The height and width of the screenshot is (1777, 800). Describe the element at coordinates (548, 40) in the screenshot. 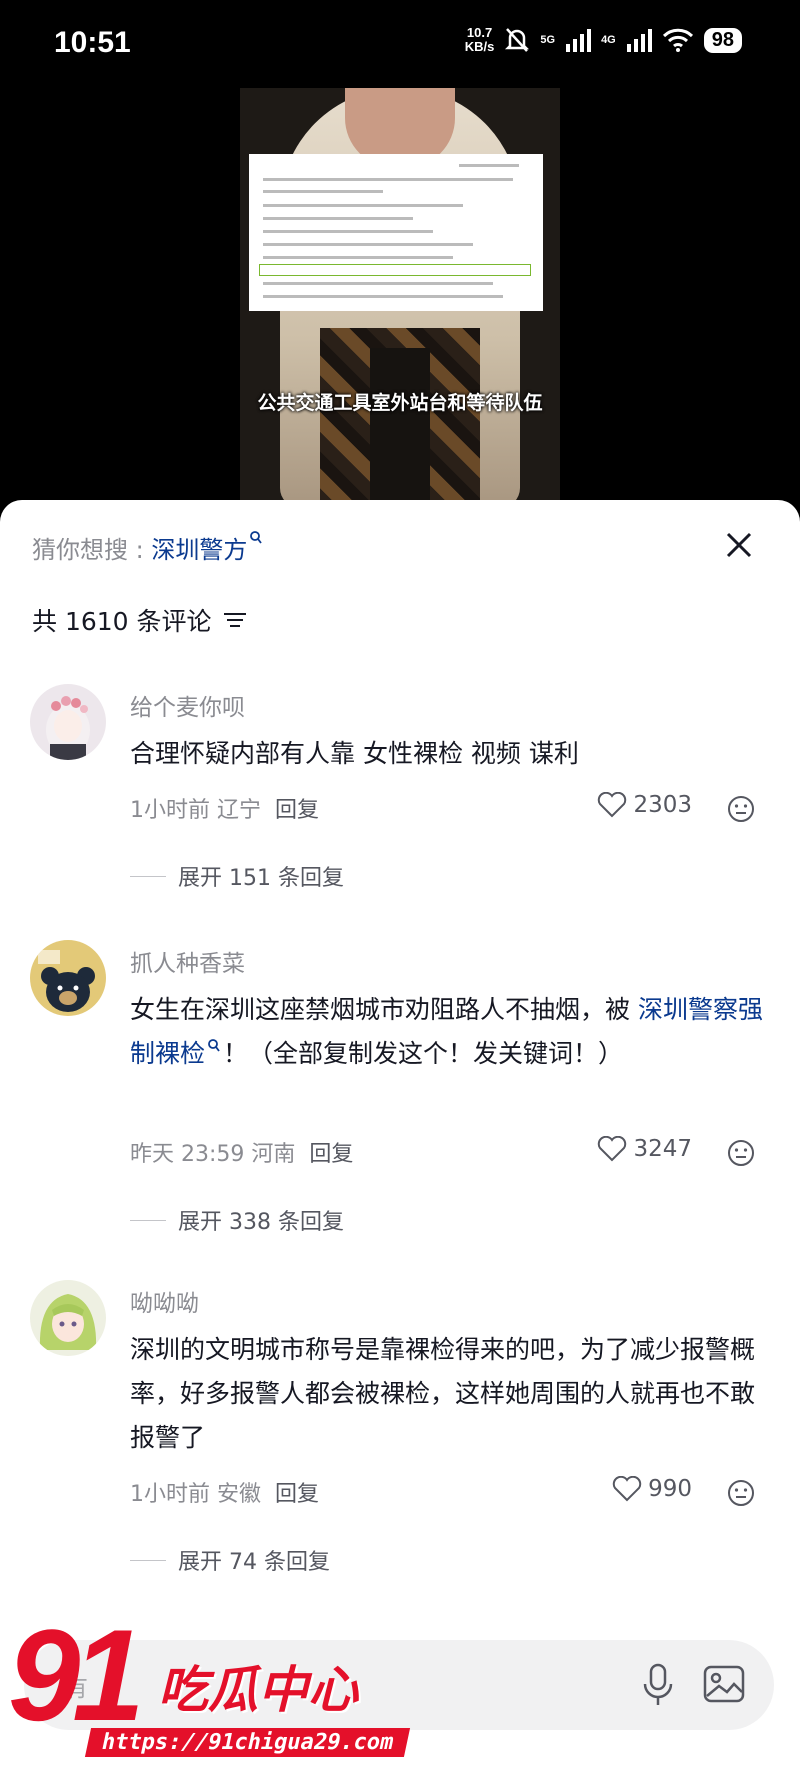

I see `signal-5g-label: 5G` at that location.